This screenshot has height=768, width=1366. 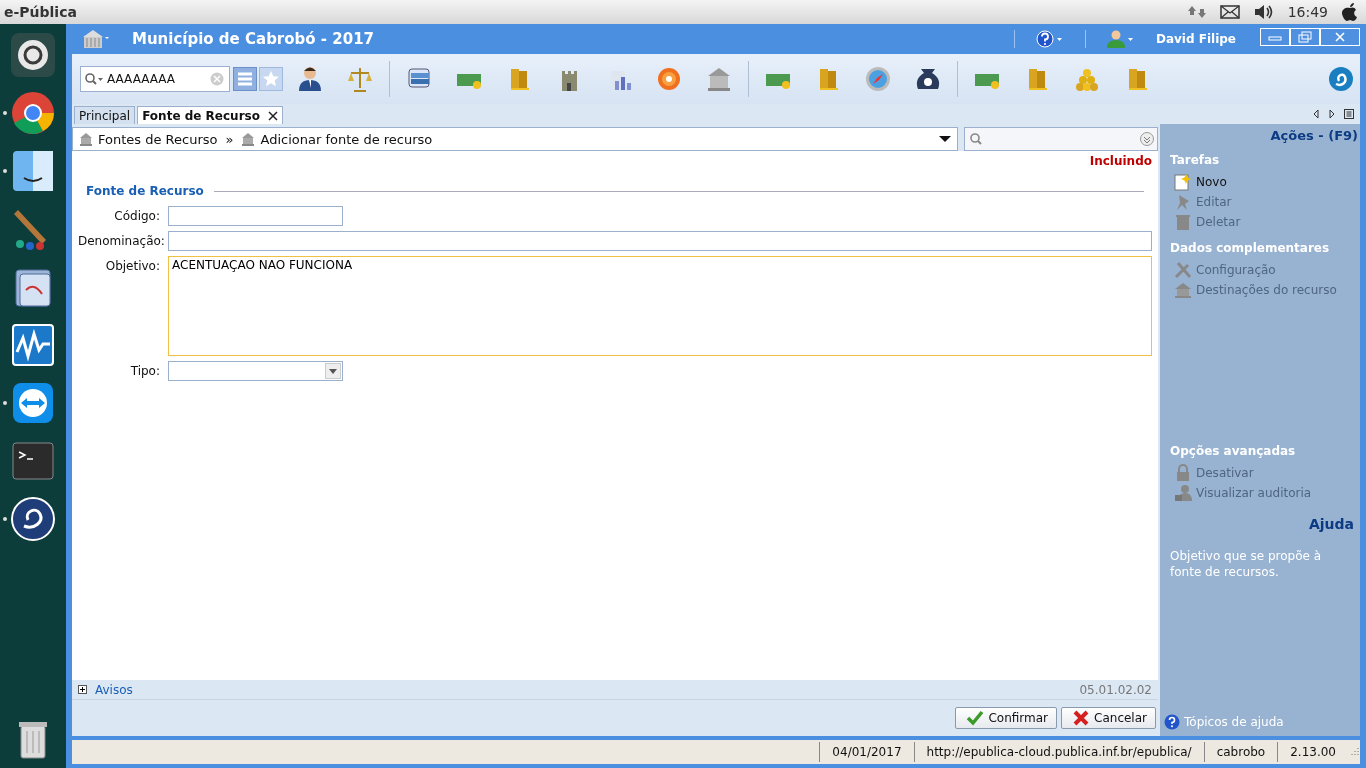 What do you see at coordinates (1196, 12) in the screenshot?
I see `network-icon` at bounding box center [1196, 12].